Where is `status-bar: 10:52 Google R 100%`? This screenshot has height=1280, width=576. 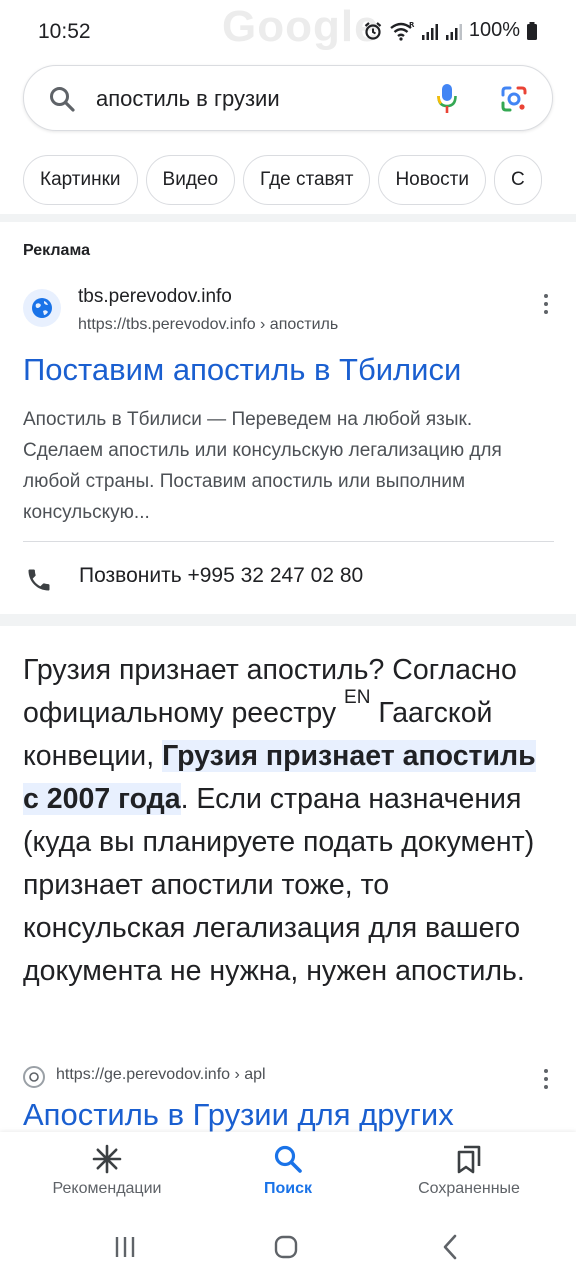
status-bar: 10:52 Google R 100% is located at coordinates (288, 31).